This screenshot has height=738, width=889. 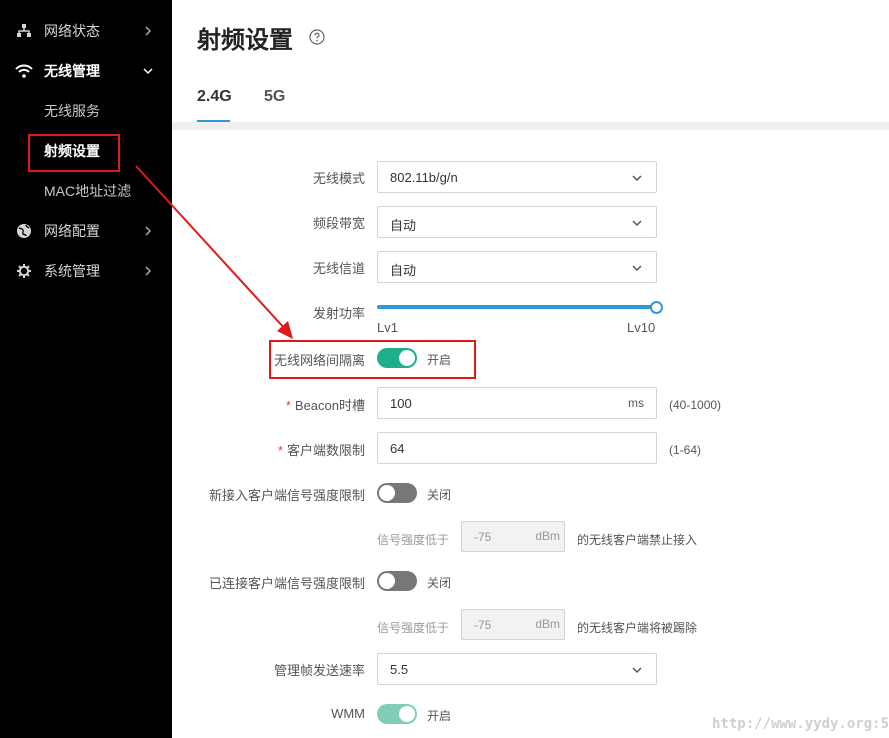 What do you see at coordinates (274, 97) in the screenshot?
I see `tab-5g: 5G` at bounding box center [274, 97].